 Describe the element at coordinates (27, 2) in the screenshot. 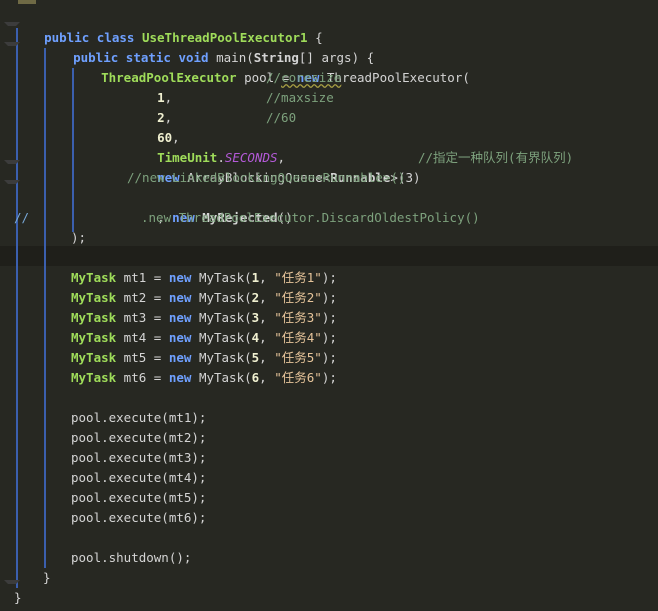

I see `bookmark-marker` at that location.